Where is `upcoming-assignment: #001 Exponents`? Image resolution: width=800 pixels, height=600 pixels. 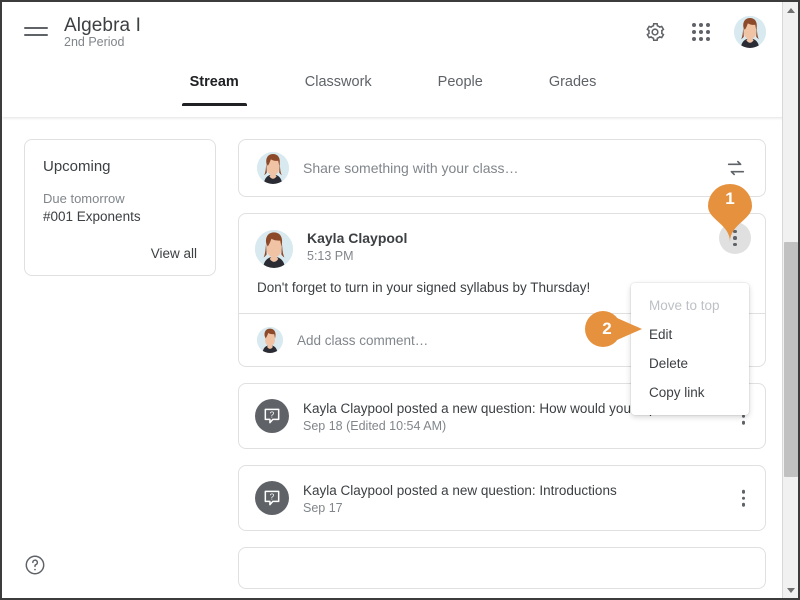 upcoming-assignment: #001 Exponents is located at coordinates (120, 216).